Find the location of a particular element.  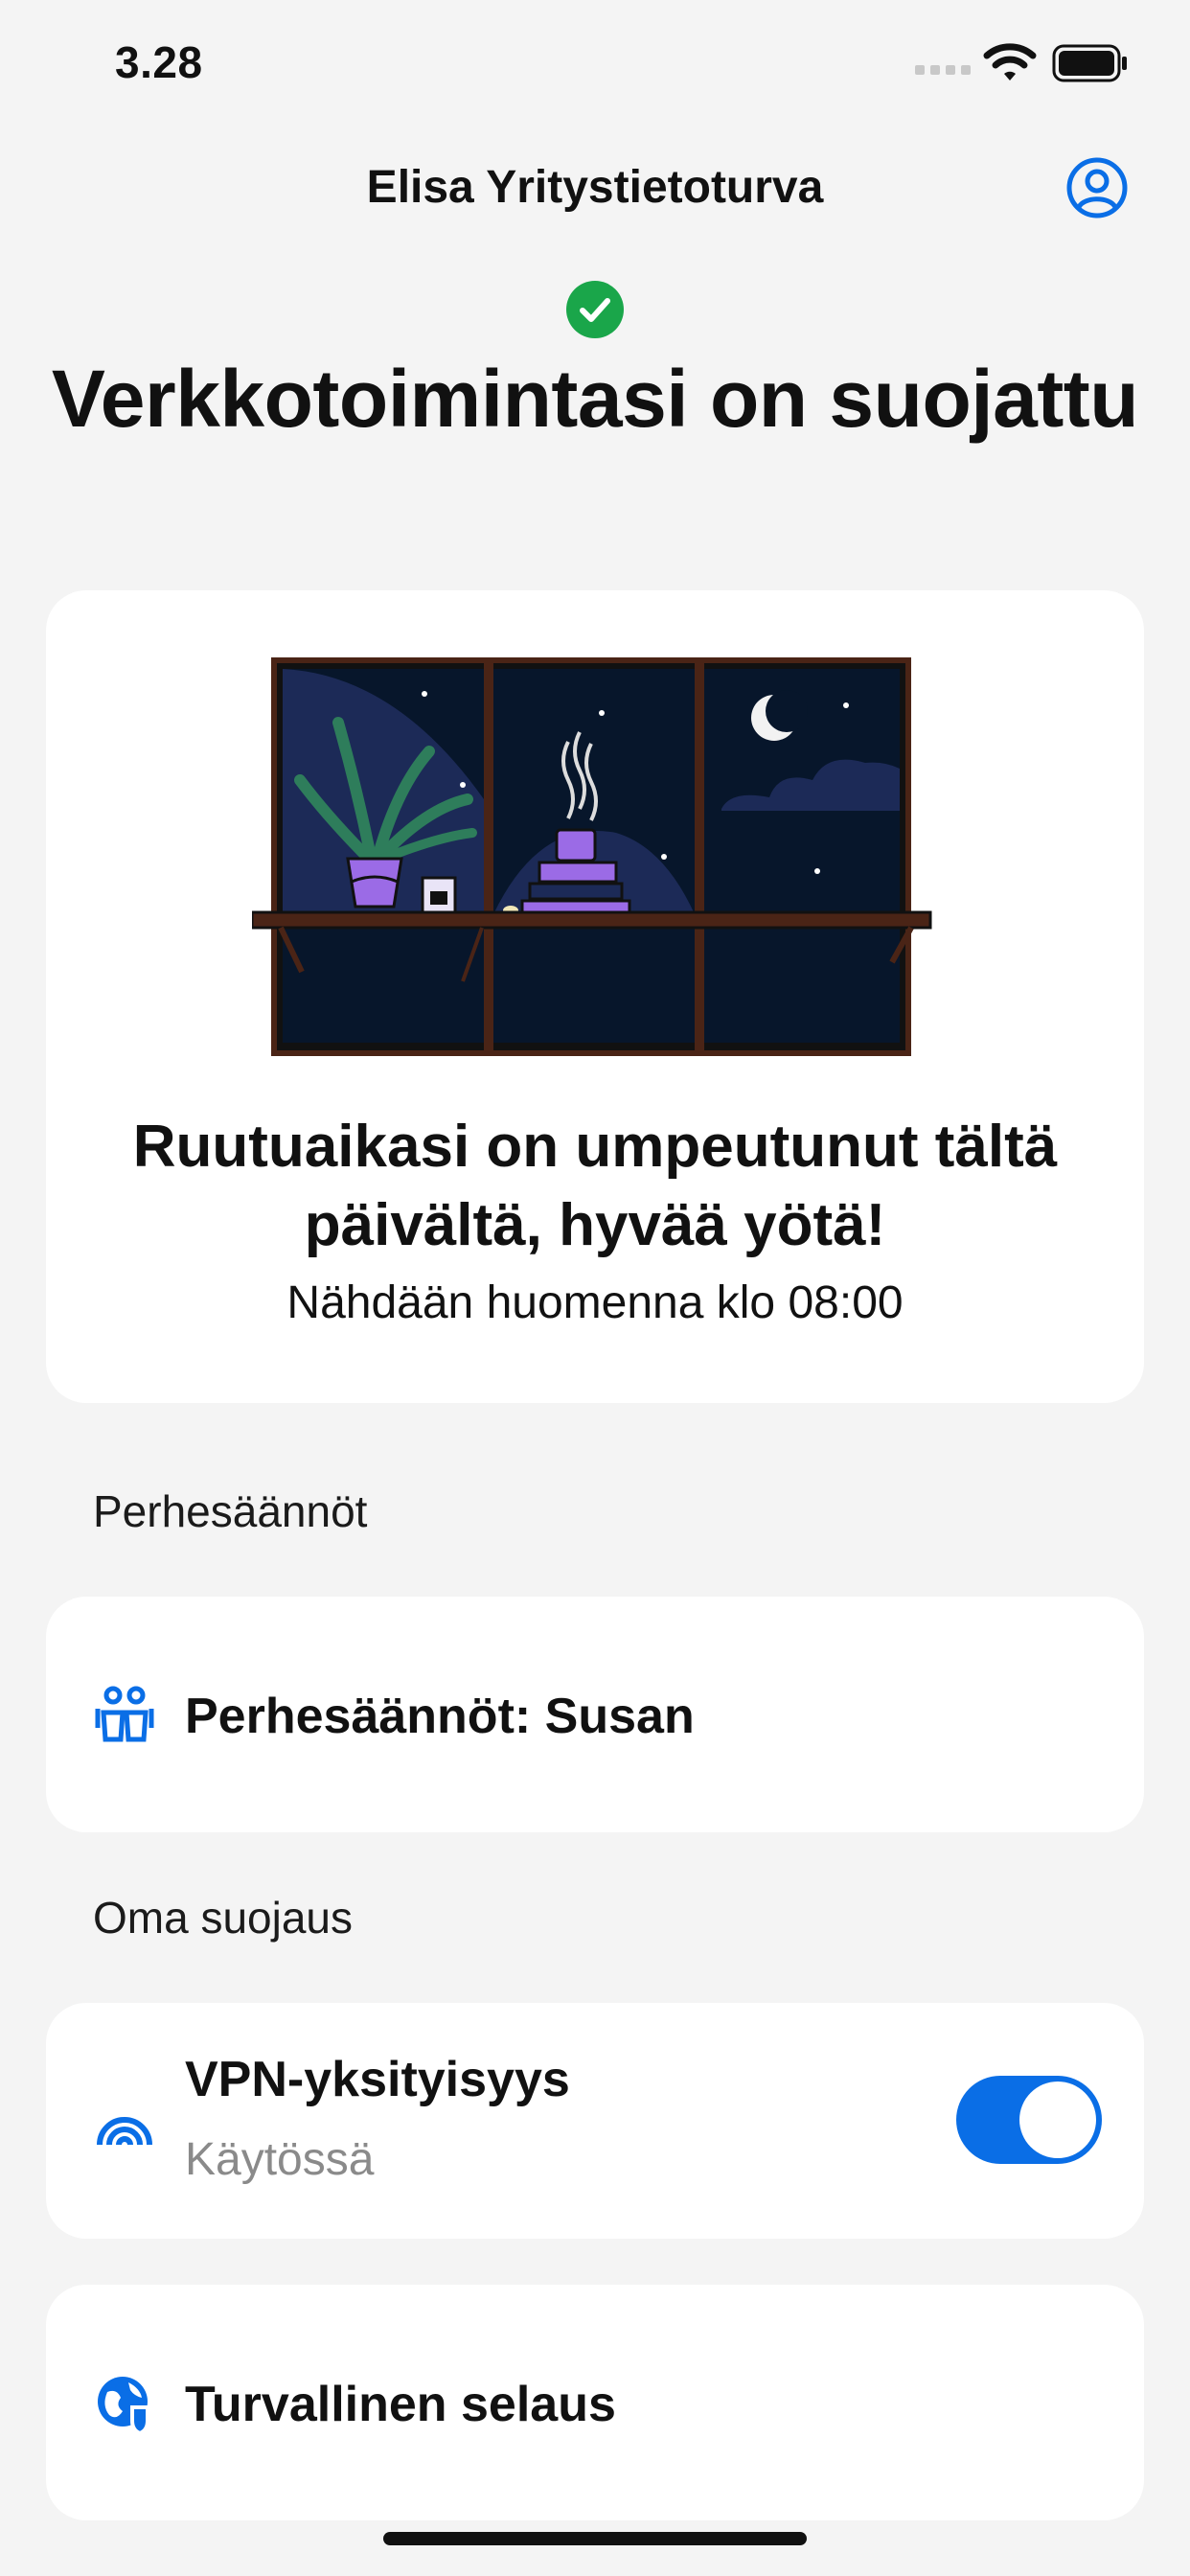

section-label-own-protection: Oma suojaus is located at coordinates (224, 1918).